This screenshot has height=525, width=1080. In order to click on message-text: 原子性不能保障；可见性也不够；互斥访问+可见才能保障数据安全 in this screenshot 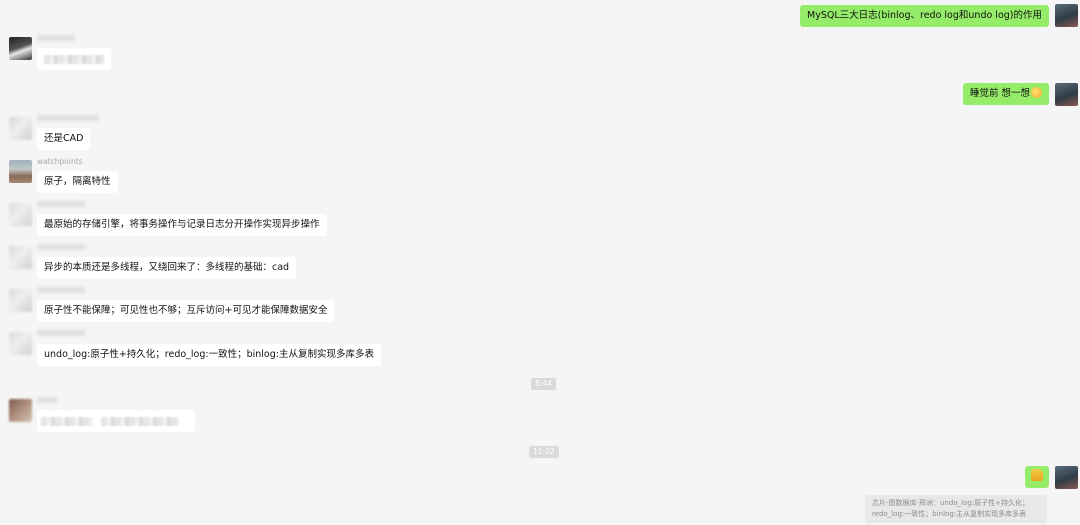, I will do `click(186, 310)`.